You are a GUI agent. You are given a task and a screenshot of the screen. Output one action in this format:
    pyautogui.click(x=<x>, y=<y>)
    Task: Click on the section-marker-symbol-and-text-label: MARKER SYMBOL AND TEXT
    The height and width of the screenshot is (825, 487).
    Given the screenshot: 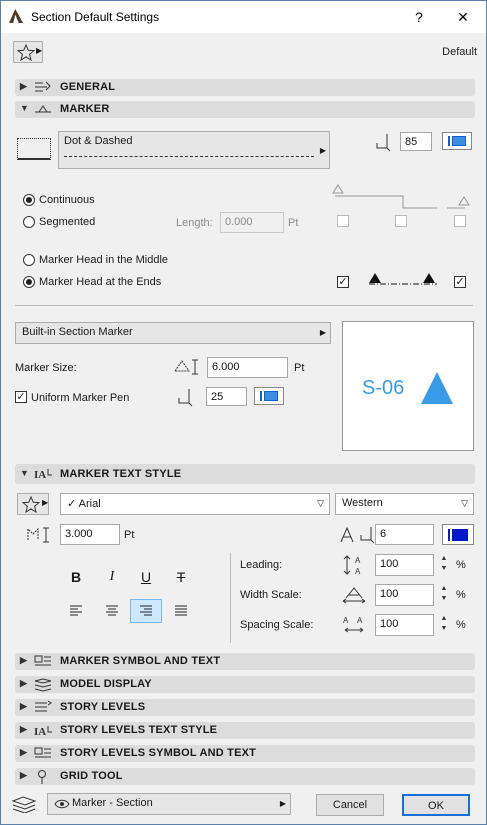 What is the action you would take?
    pyautogui.click(x=140, y=661)
    